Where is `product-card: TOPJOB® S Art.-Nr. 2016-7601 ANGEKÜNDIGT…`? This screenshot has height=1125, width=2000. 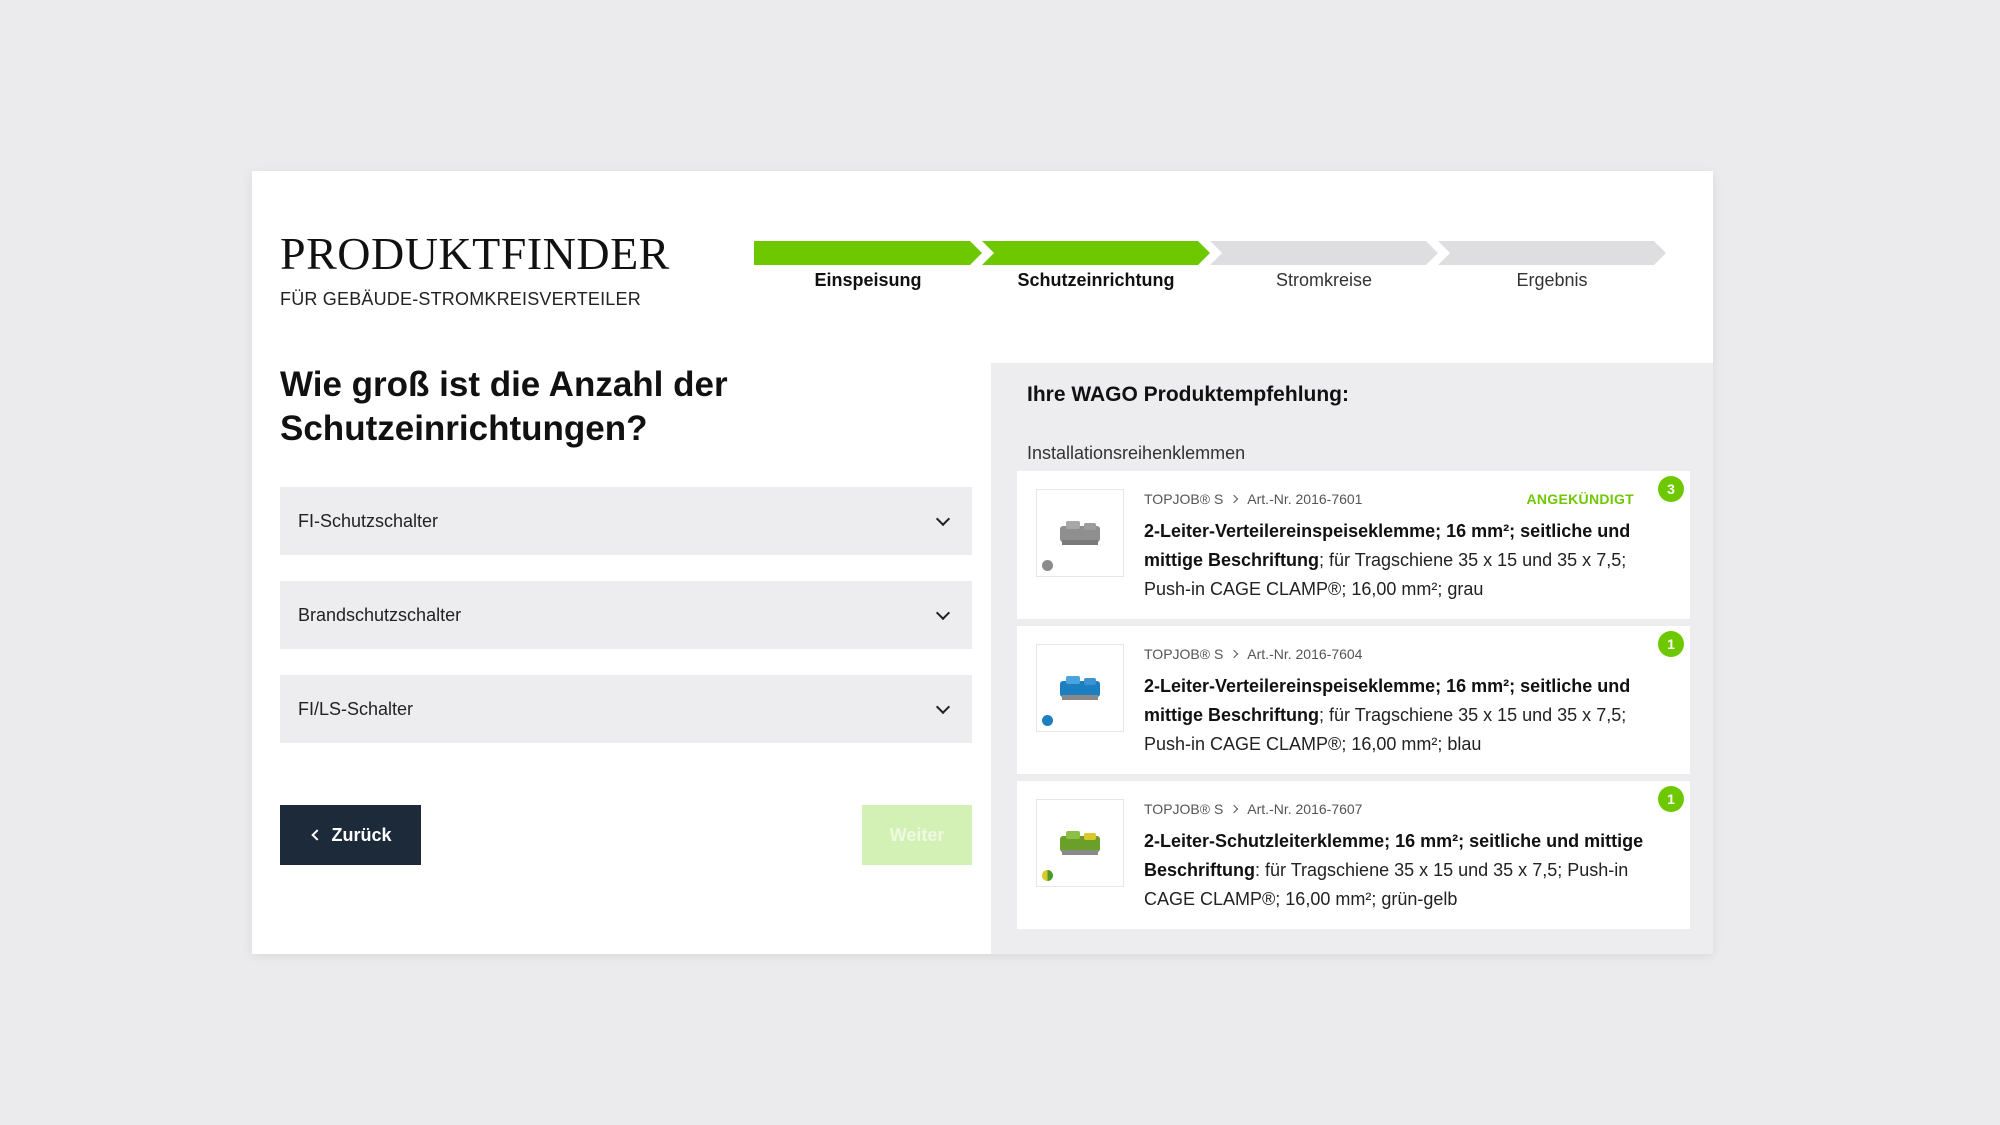 product-card: TOPJOB® S Art.-Nr. 2016-7601 ANGEKÜNDIGT… is located at coordinates (1353, 545).